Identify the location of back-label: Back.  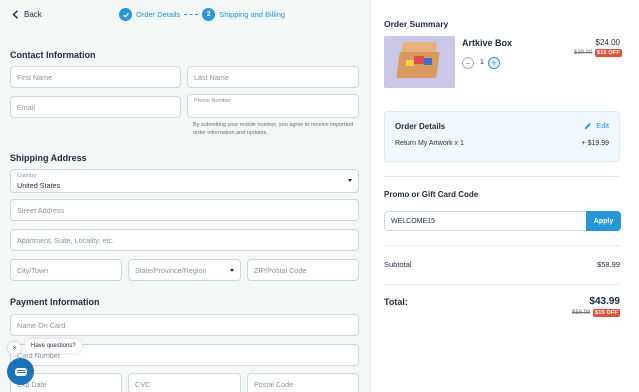
(33, 14).